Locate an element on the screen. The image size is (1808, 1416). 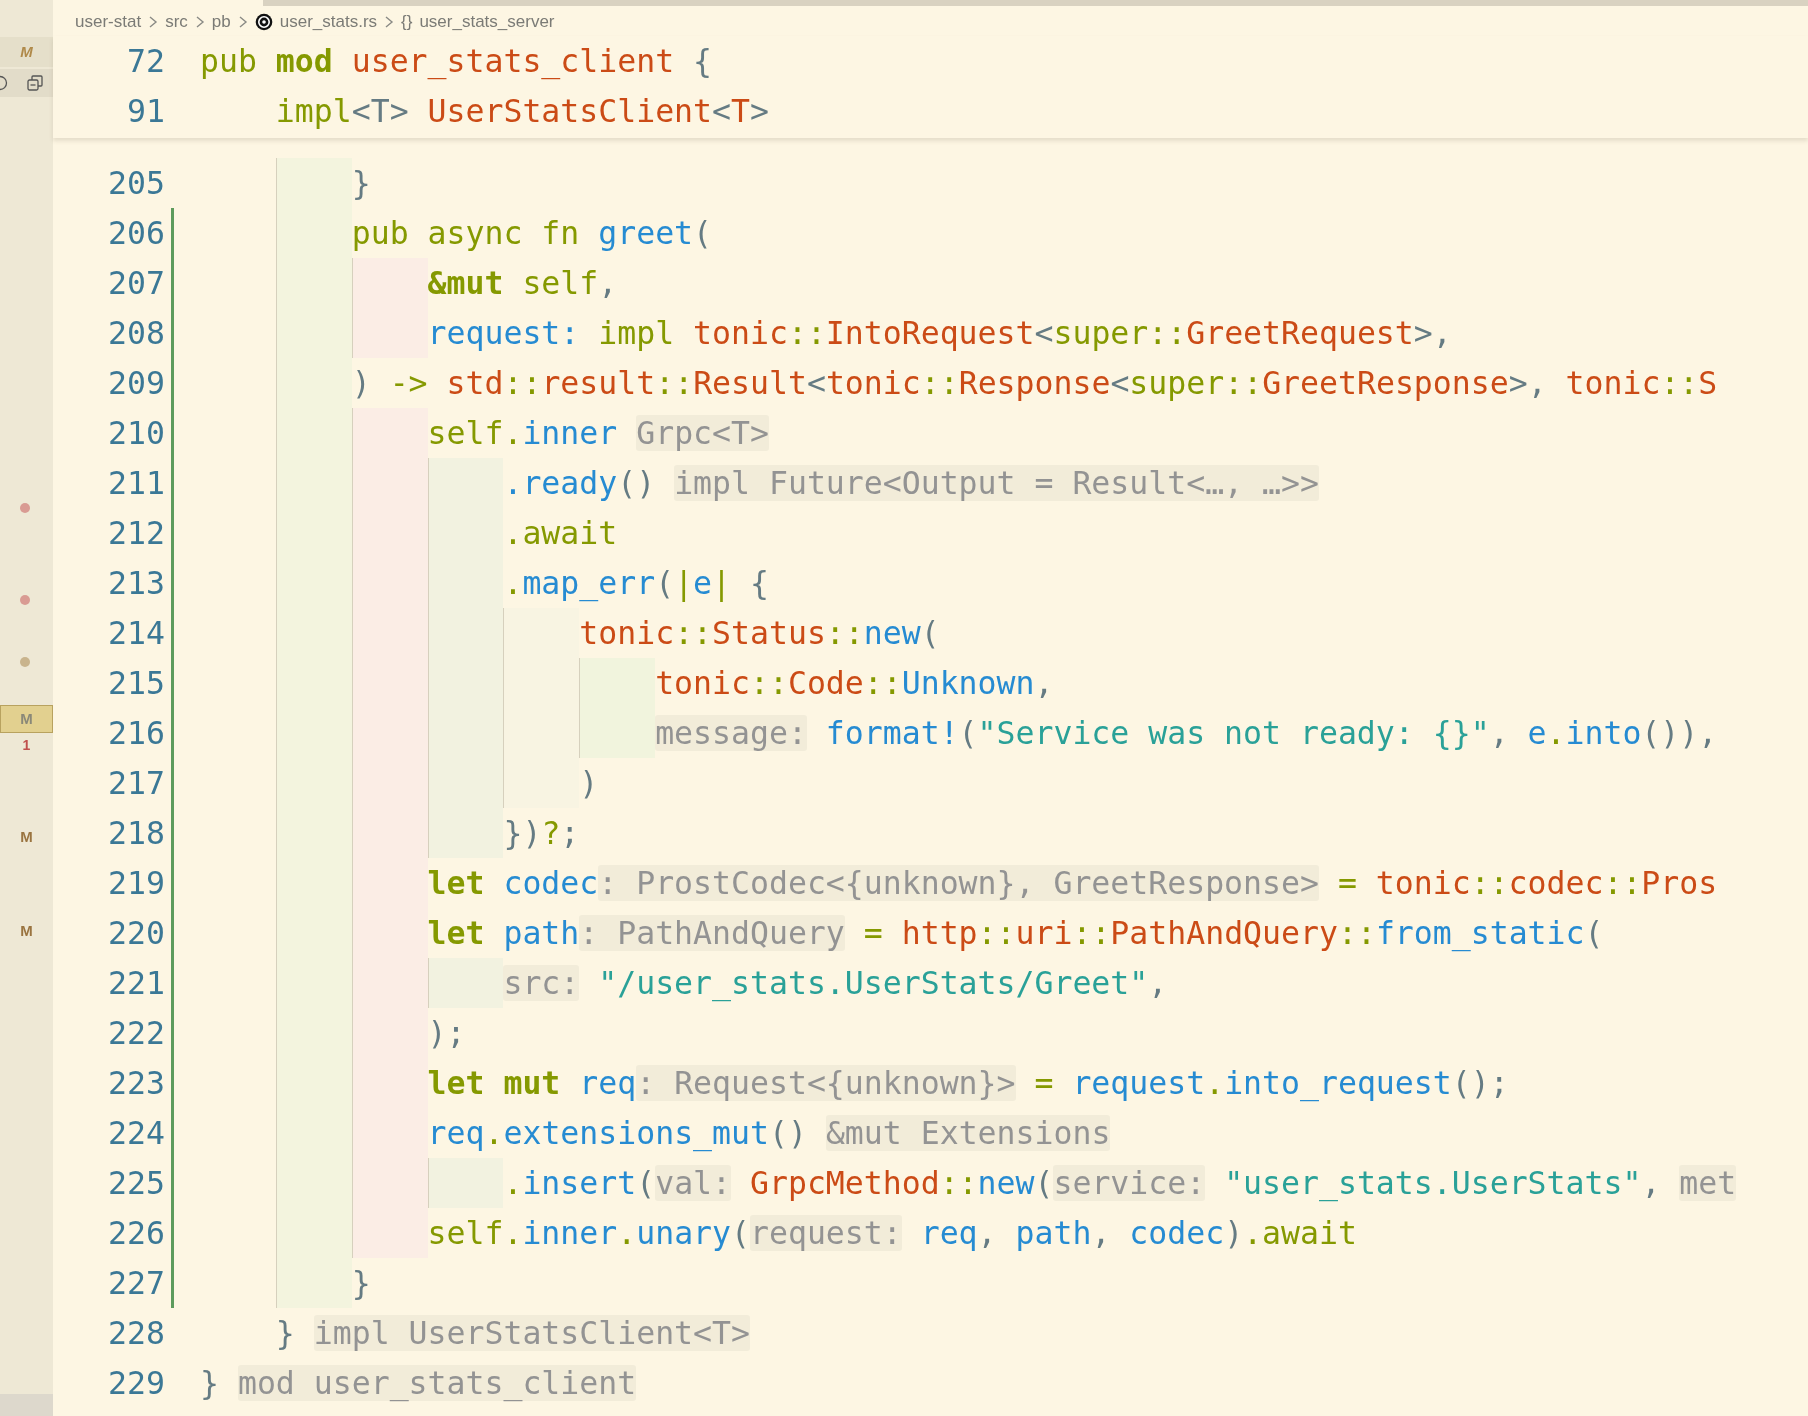
line-number: 208 is located at coordinates (136, 333).